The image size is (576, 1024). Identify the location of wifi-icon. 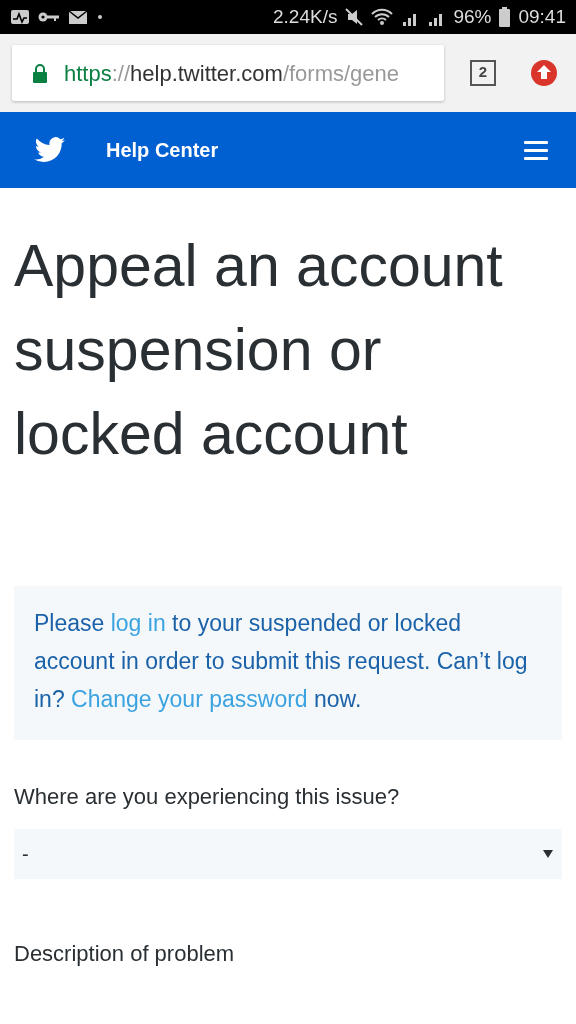
(382, 17).